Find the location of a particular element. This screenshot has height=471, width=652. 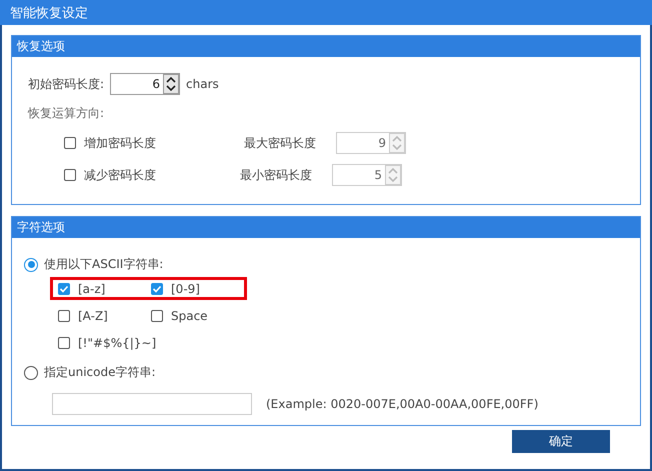

checkbox-label: [!"#$%{|}~] is located at coordinates (117, 343).